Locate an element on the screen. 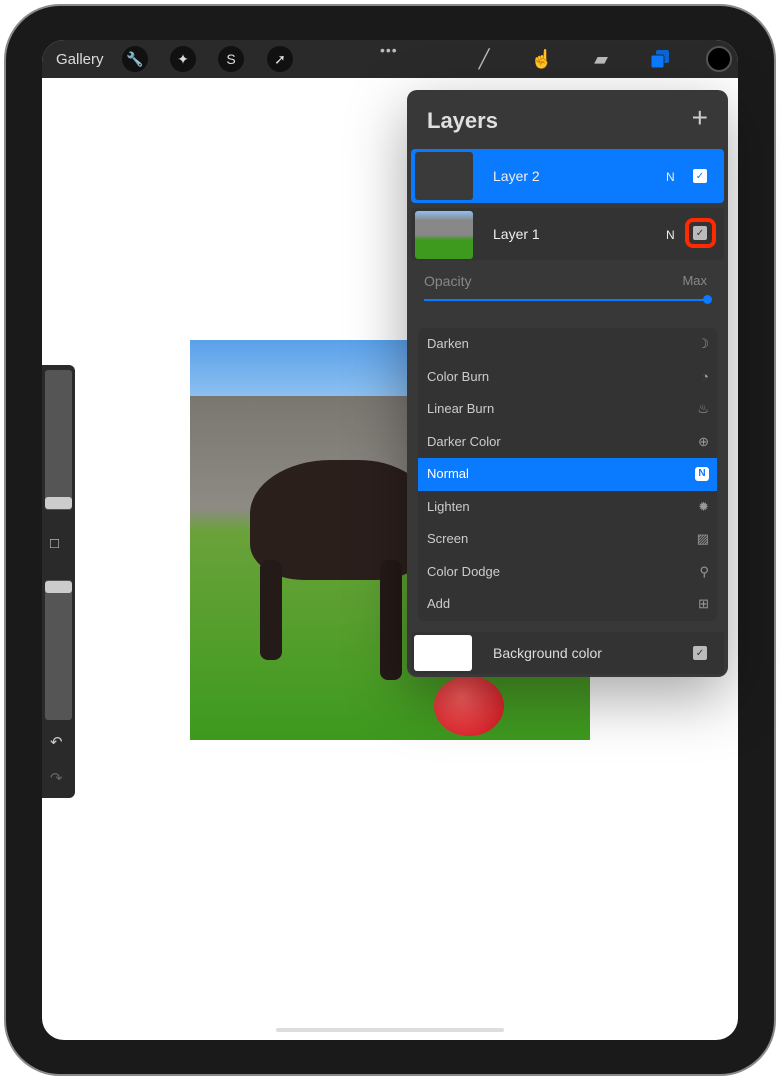 This screenshot has width=780, height=1080. smudge-icon: ☝ is located at coordinates (542, 59).